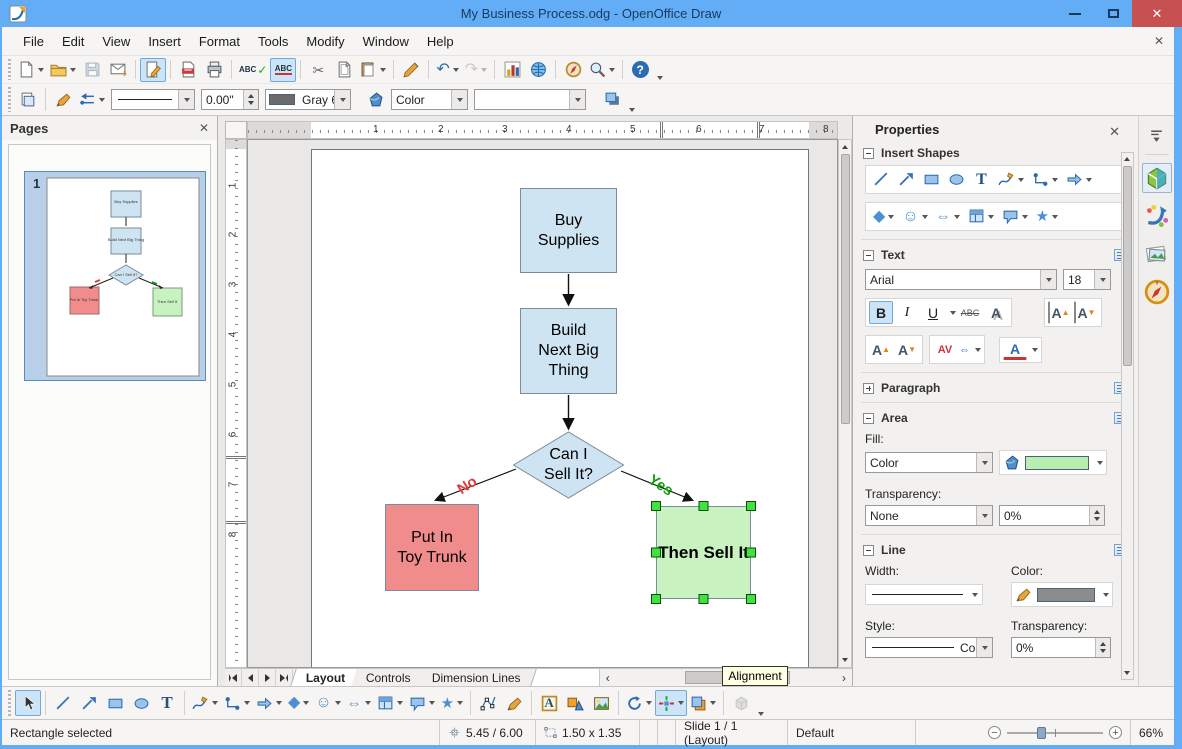 The height and width of the screenshot is (749, 1182). I want to click on pages-list: 1 Buy Supplies Build Next Big Thing Can, so click(109, 412).